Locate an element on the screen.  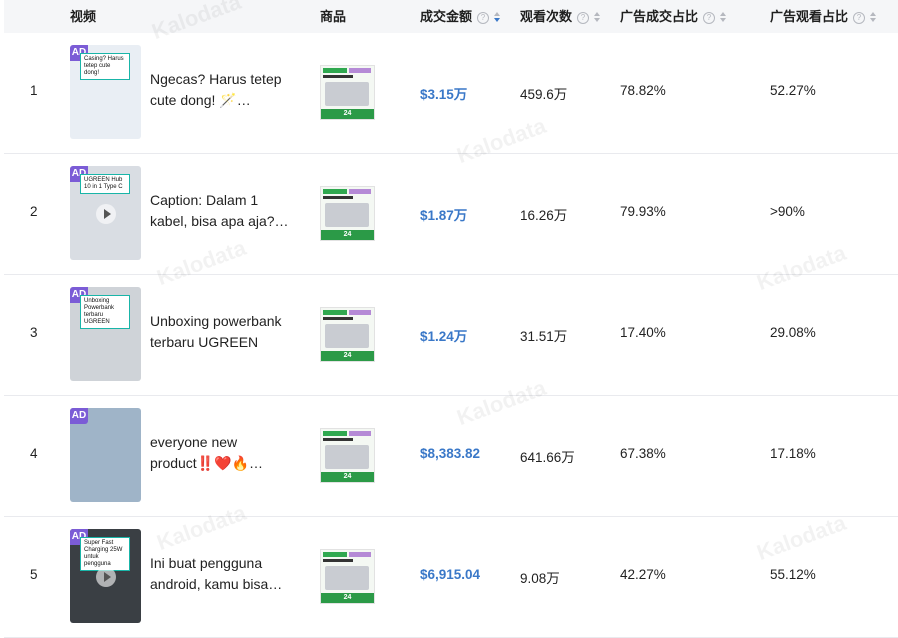
video-thumbnail: AD Unboxing Powerbank terbaru UGREEN is located at coordinates (105, 334).